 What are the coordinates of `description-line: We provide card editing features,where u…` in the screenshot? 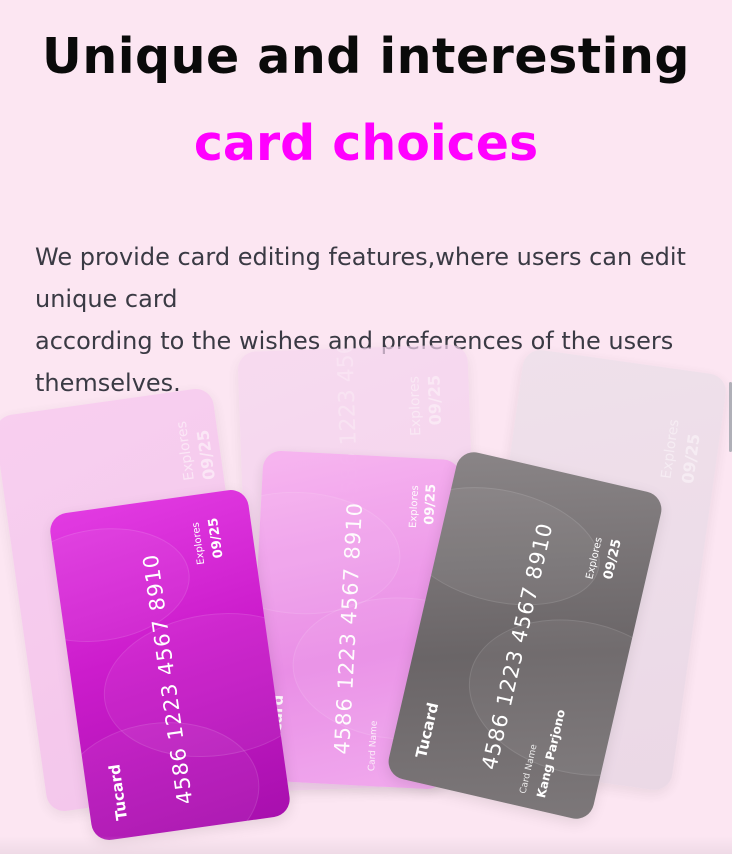 It's located at (360, 257).